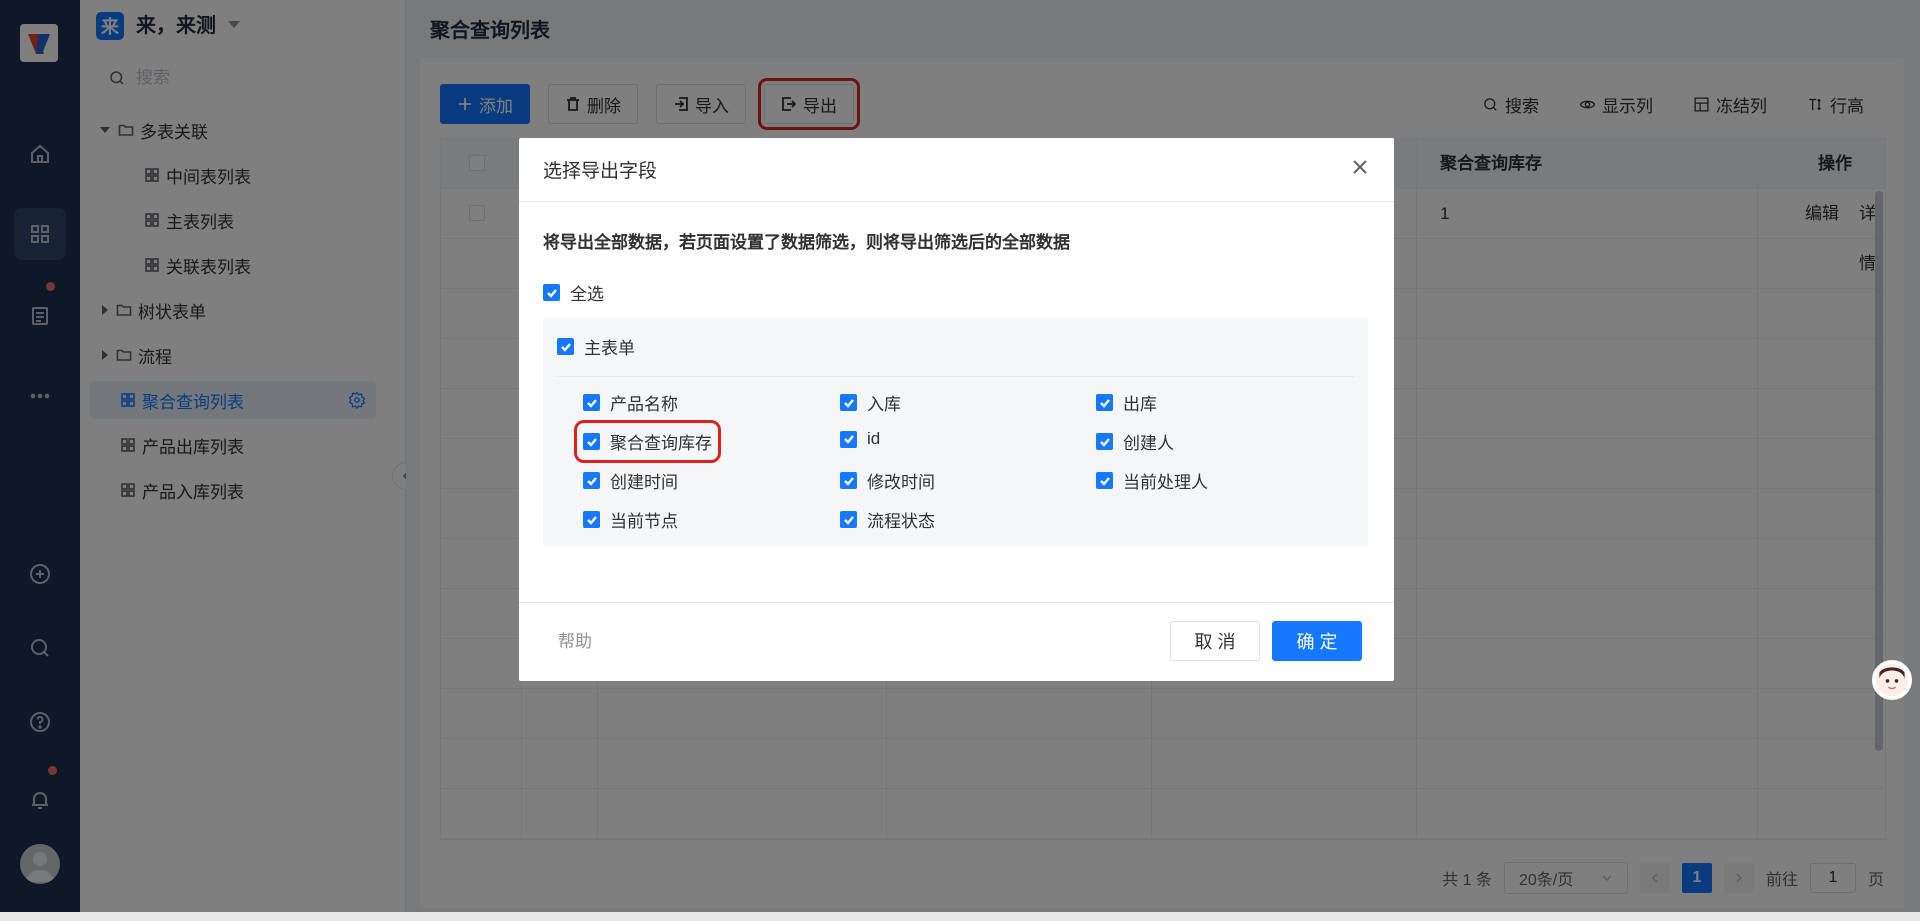 The image size is (1920, 921). I want to click on field-label: id, so click(874, 438).